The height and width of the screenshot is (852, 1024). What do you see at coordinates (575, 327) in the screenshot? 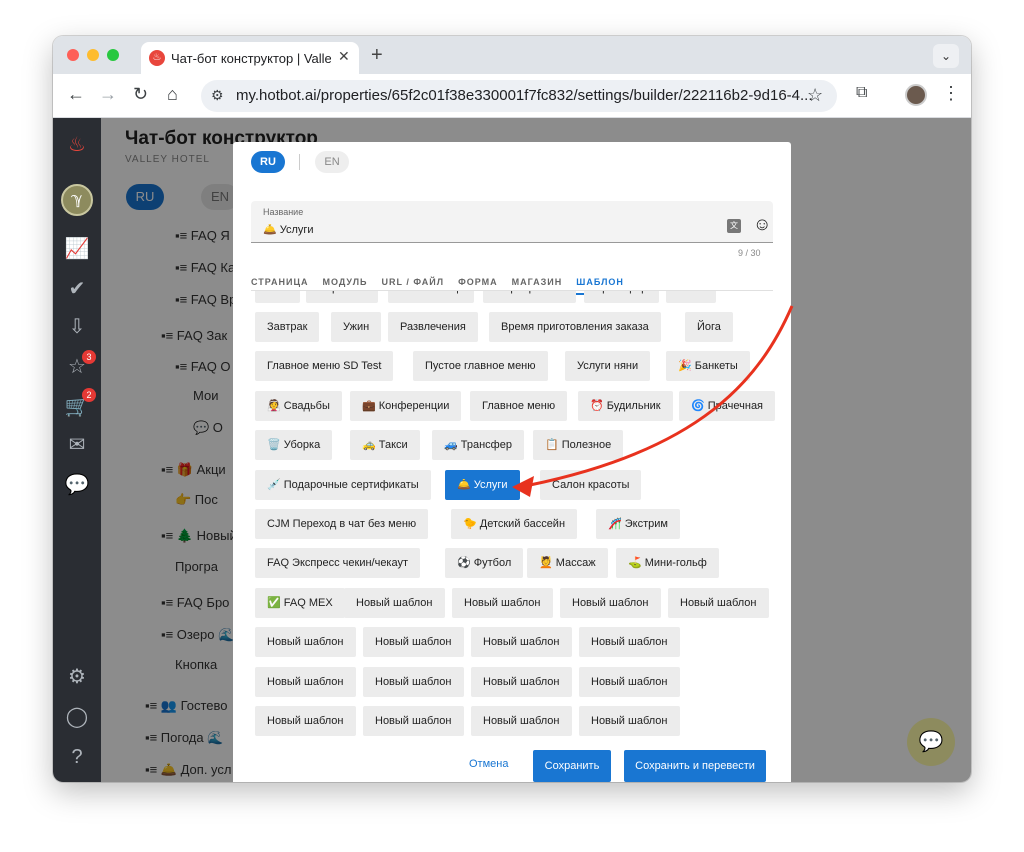
I see `template-chip: Время приготовления заказа` at bounding box center [575, 327].